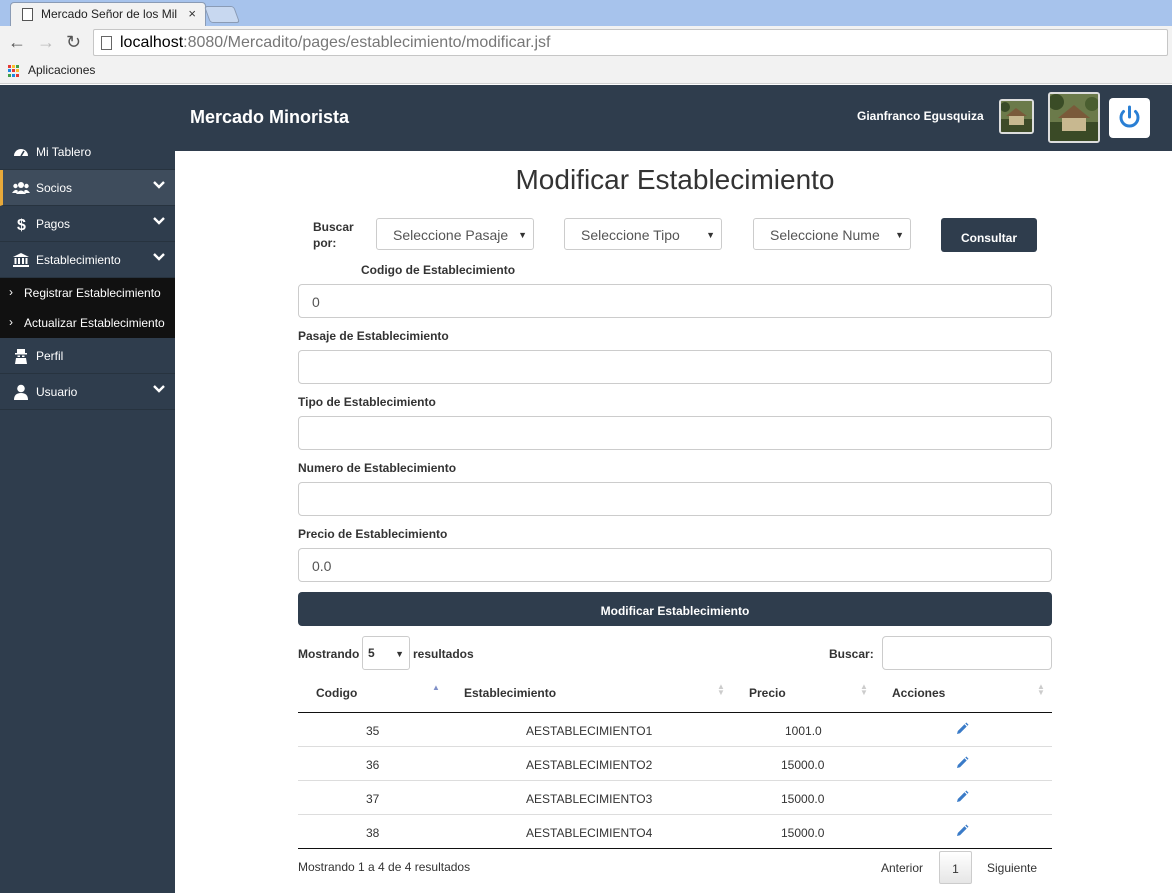 The image size is (1172, 893). Describe the element at coordinates (989, 235) in the screenshot. I see `consult-button: Consultar` at that location.